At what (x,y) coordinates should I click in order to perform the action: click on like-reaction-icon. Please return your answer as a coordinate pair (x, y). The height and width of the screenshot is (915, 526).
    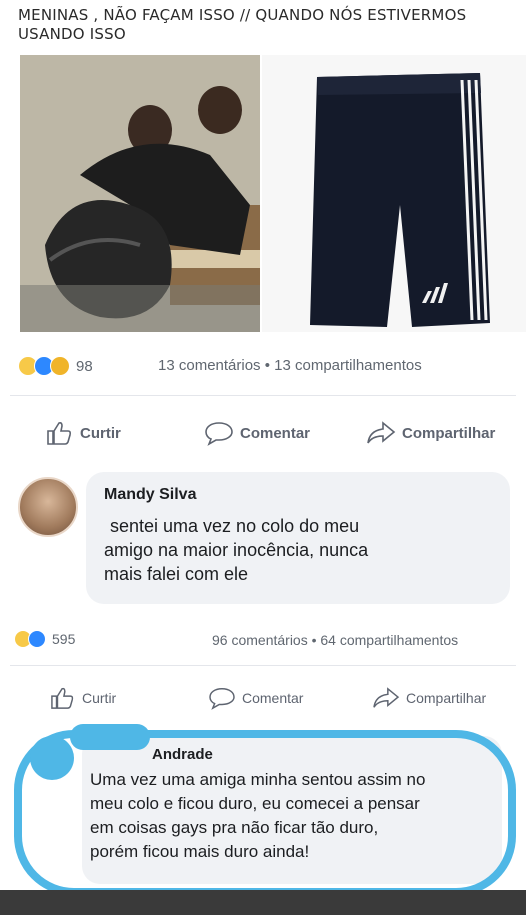
    Looking at the image, I should click on (37, 639).